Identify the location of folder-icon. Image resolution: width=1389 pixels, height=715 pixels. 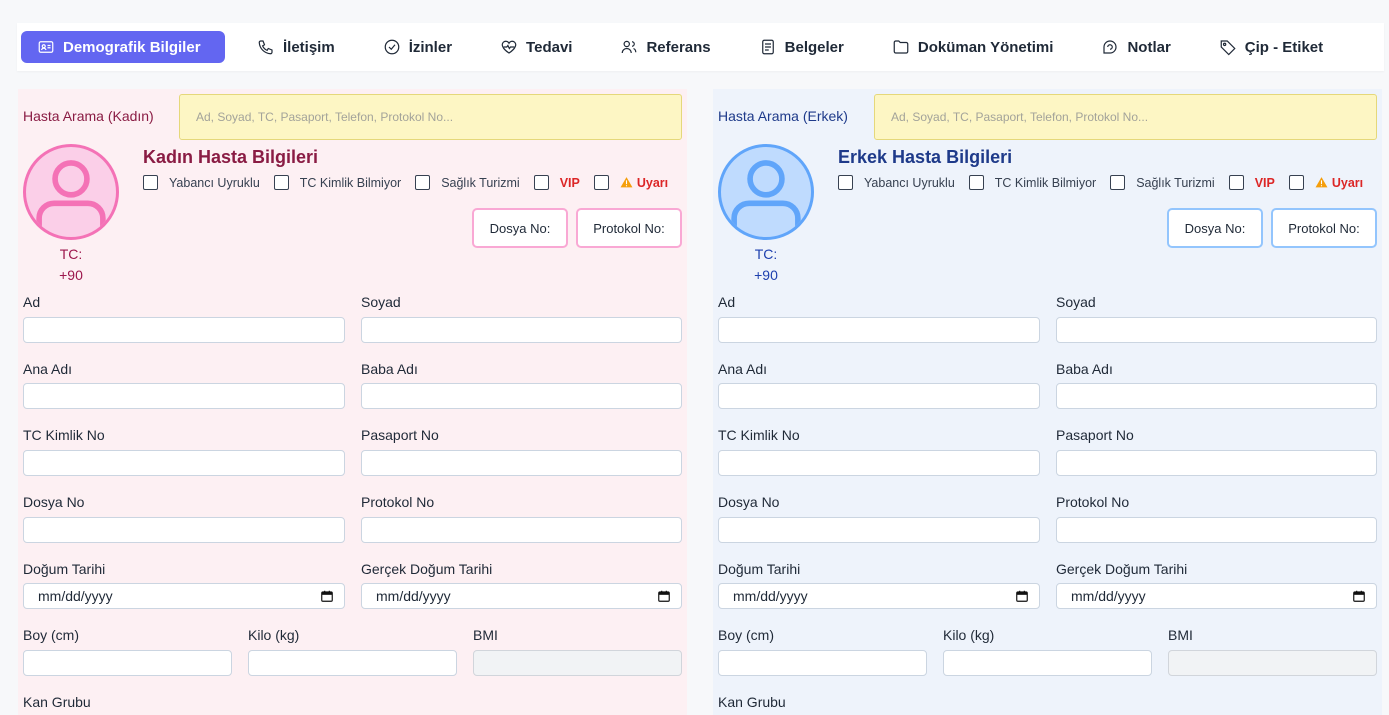
(901, 47).